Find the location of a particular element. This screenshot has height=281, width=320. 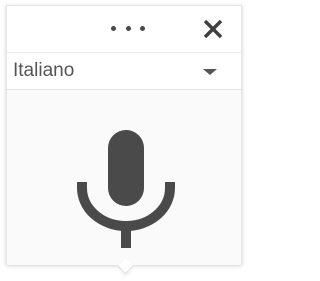

close-icon is located at coordinates (213, 29).